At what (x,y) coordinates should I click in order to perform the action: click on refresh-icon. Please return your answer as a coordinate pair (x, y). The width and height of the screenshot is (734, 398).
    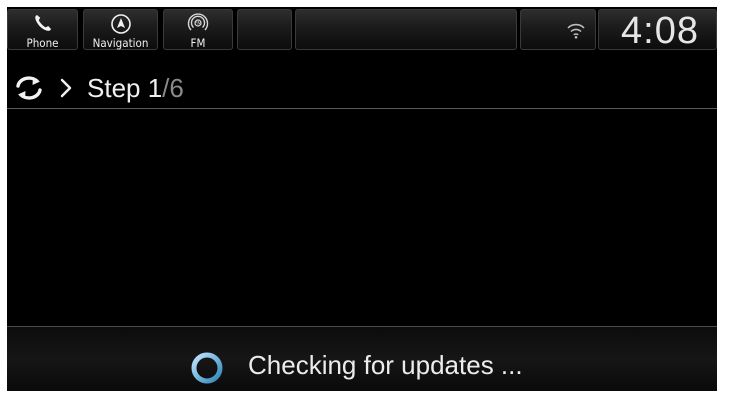
    Looking at the image, I should click on (29, 90).